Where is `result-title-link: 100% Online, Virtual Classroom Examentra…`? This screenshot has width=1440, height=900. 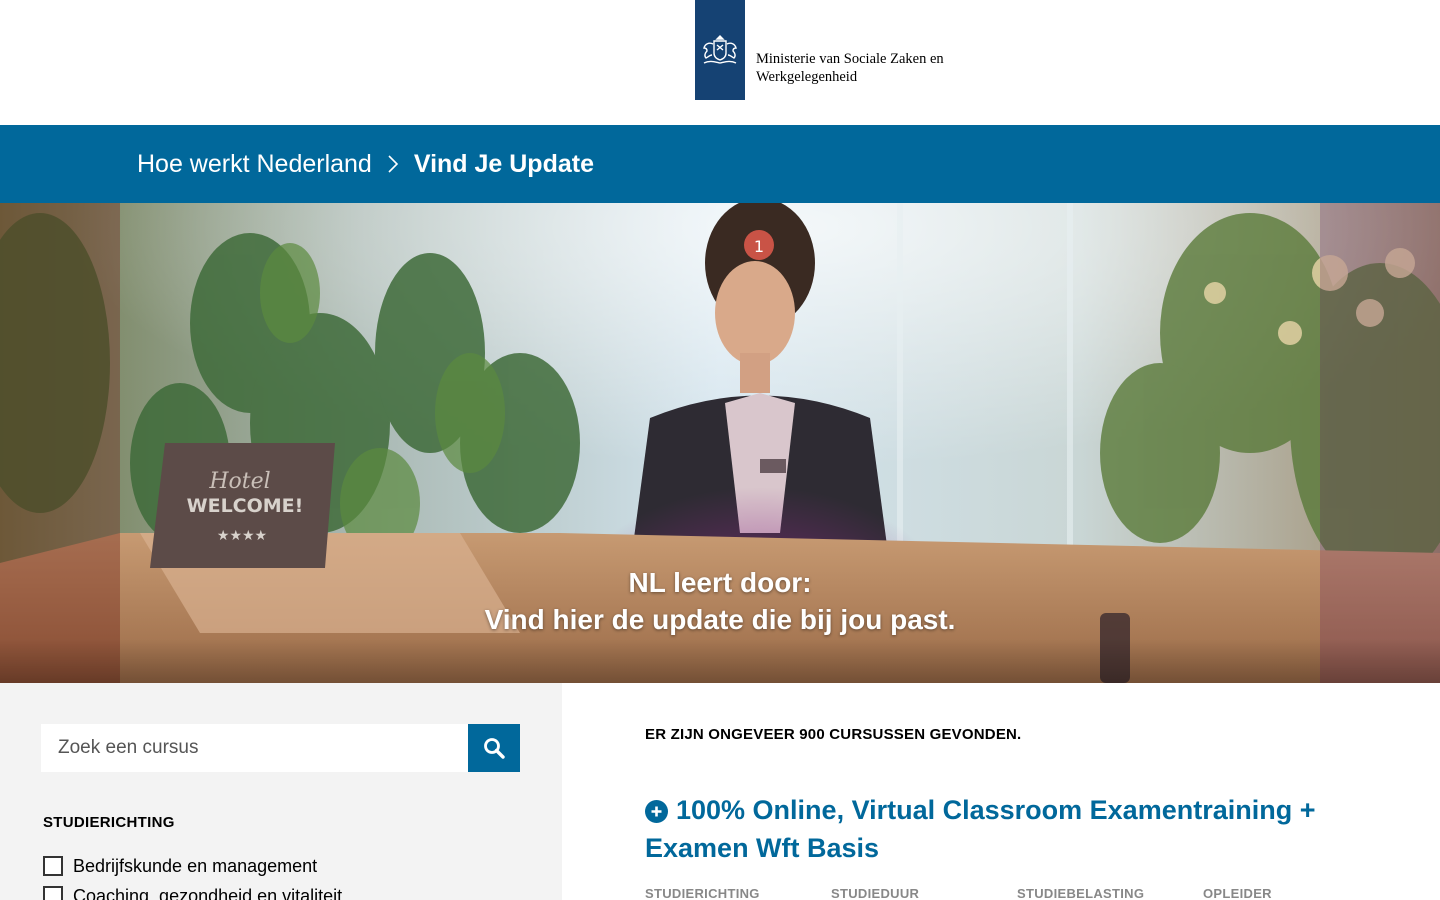 result-title-link: 100% Online, Virtual Classroom Examentra… is located at coordinates (985, 829).